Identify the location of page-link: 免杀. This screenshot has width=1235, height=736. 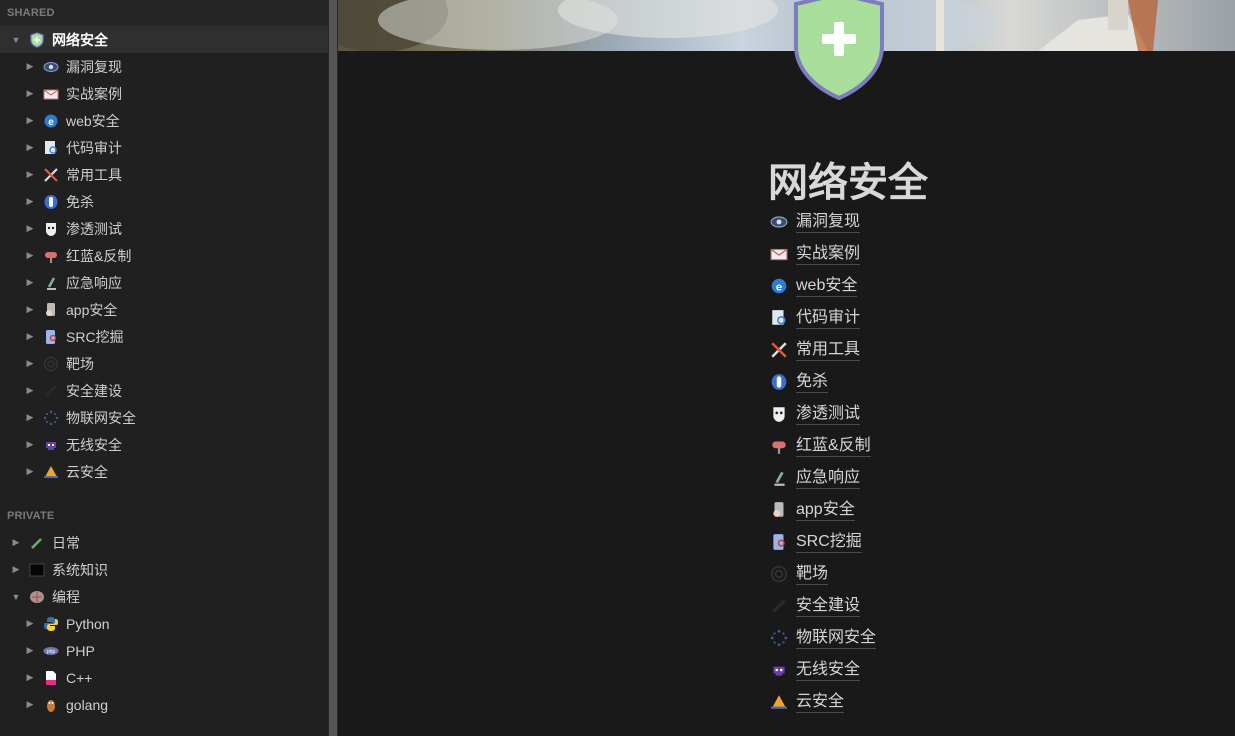
(799, 382).